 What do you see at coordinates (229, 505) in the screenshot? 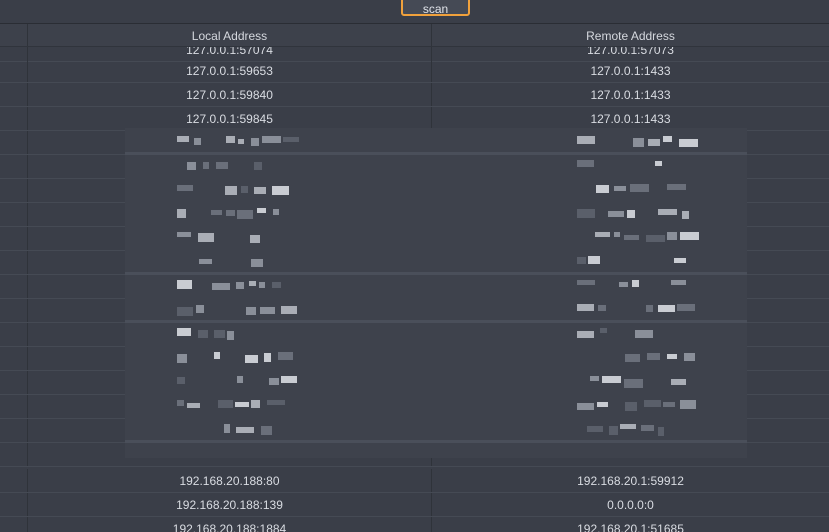
I see `local-address-cell: 192.168.20.188:139` at bounding box center [229, 505].